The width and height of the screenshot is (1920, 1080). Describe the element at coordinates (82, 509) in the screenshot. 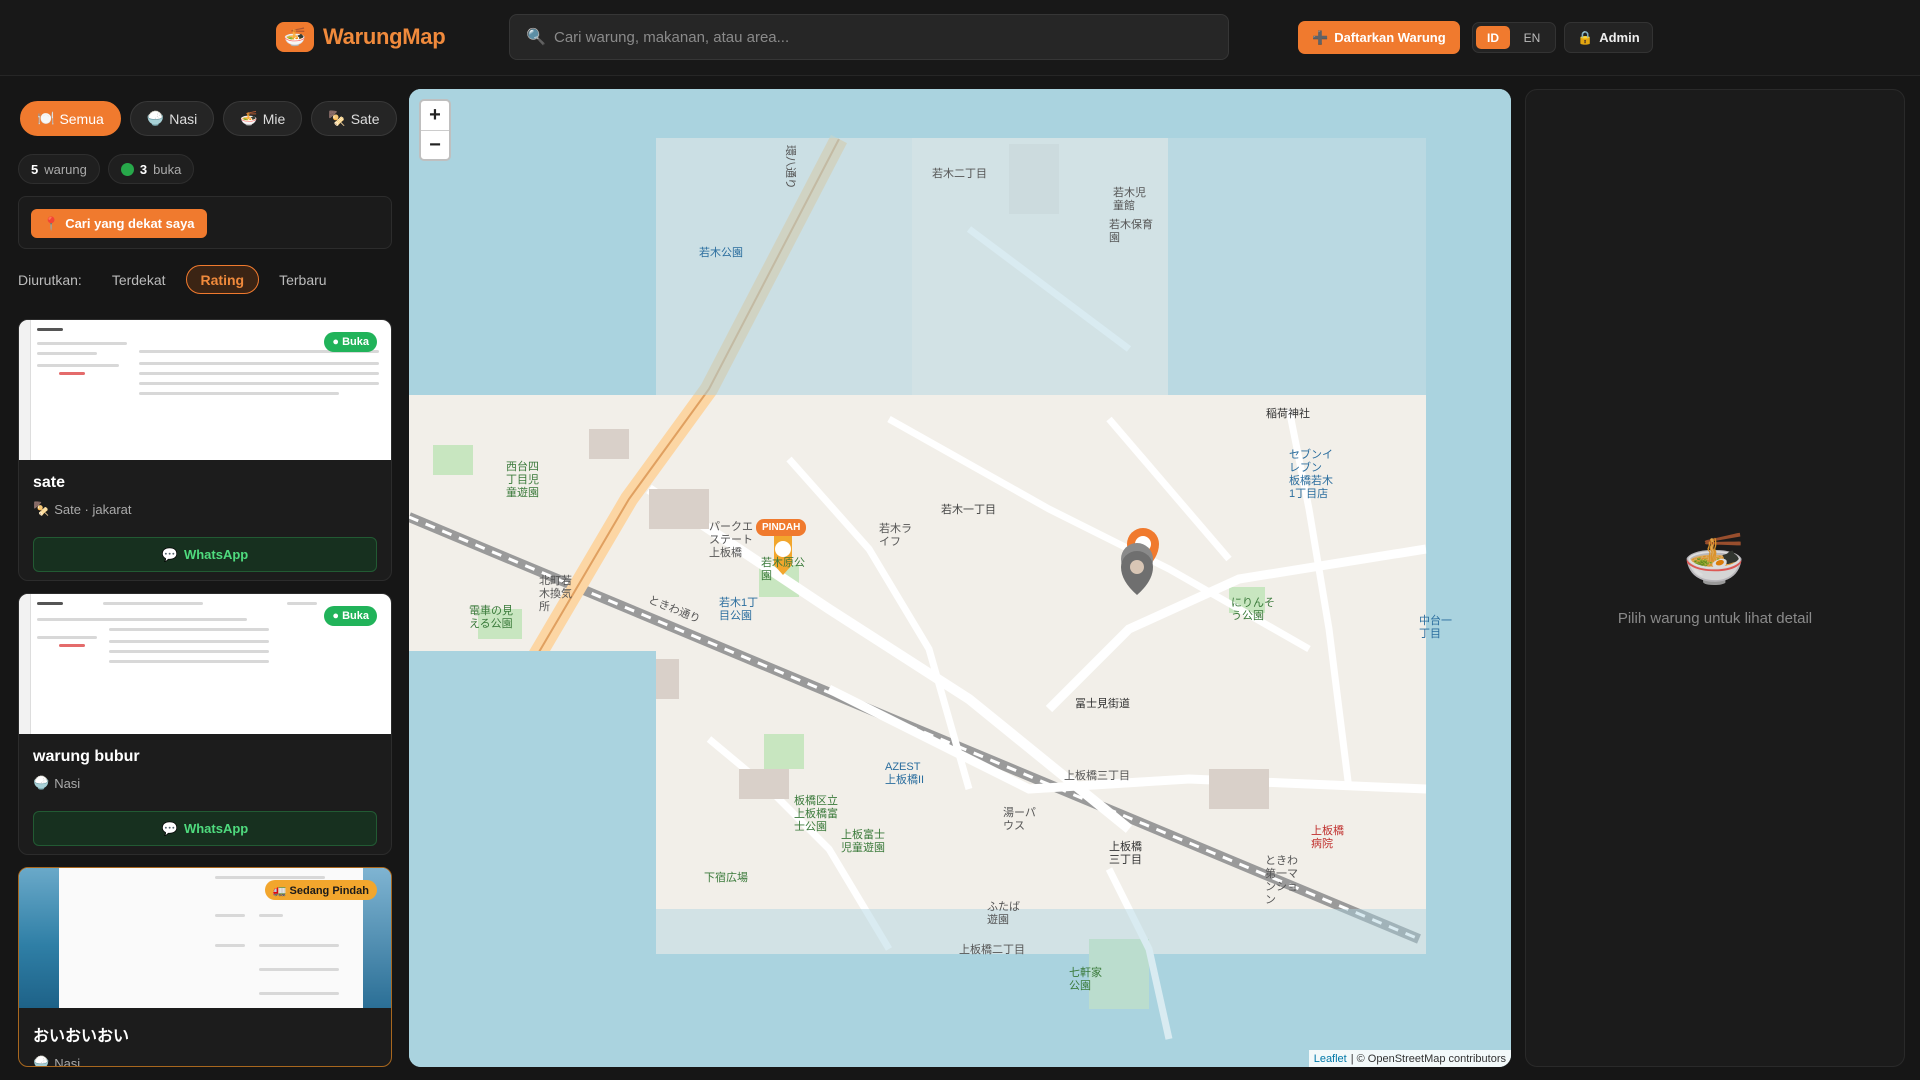

I see `warung-category: 🍢 Sate · jakarat` at that location.